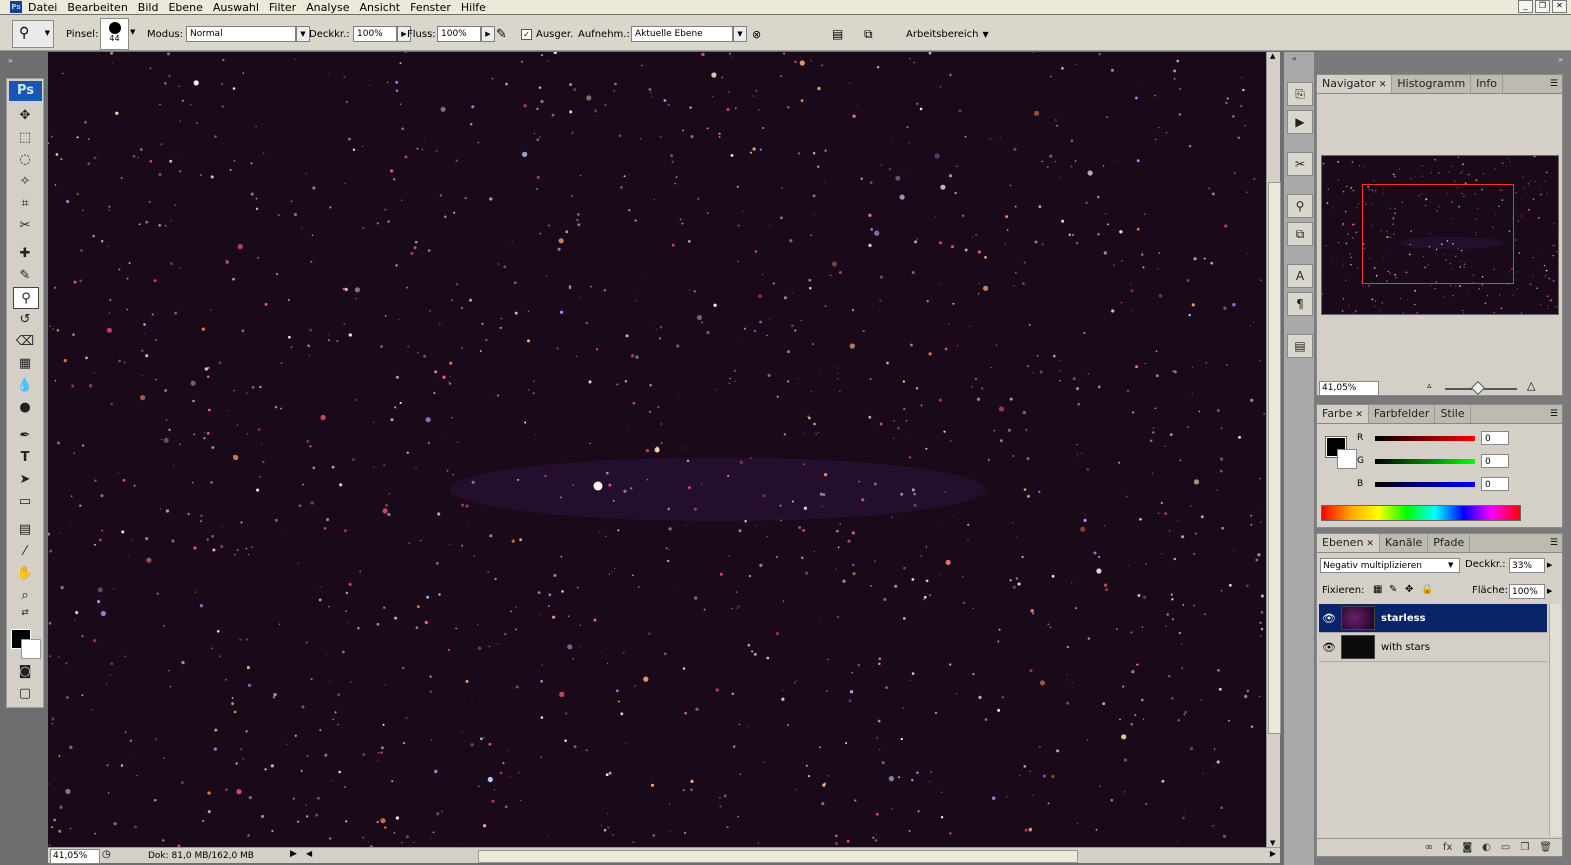 The image size is (1571, 865). Describe the element at coordinates (1524, 847) in the screenshot. I see `new-layer-icon: ❐` at that location.